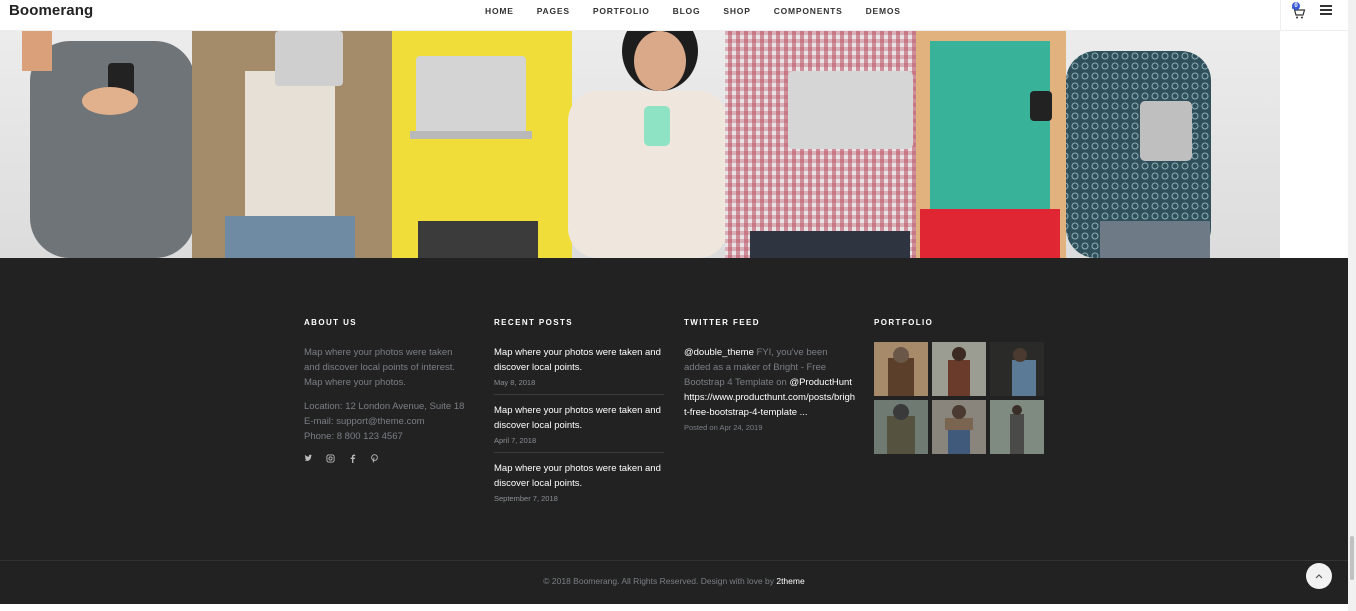 Image resolution: width=1356 pixels, height=611 pixels. I want to click on header-divider, so click(1280, 15).